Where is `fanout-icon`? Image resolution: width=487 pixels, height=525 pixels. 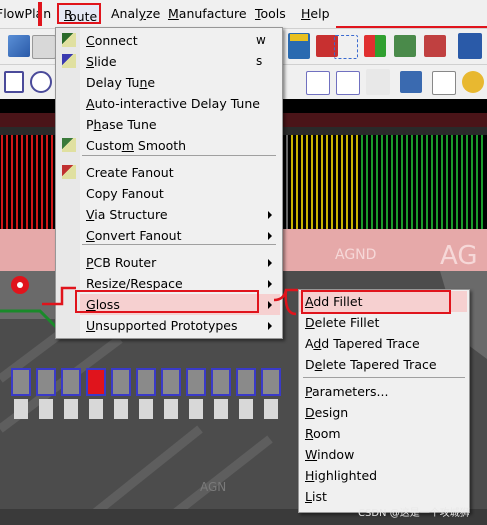 fanout-icon is located at coordinates (69, 172).